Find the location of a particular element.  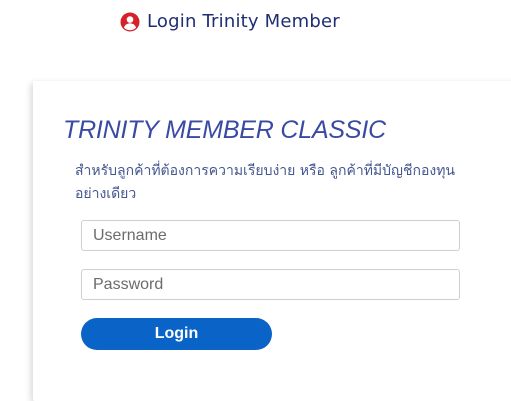

login-button: Login is located at coordinates (176, 334).